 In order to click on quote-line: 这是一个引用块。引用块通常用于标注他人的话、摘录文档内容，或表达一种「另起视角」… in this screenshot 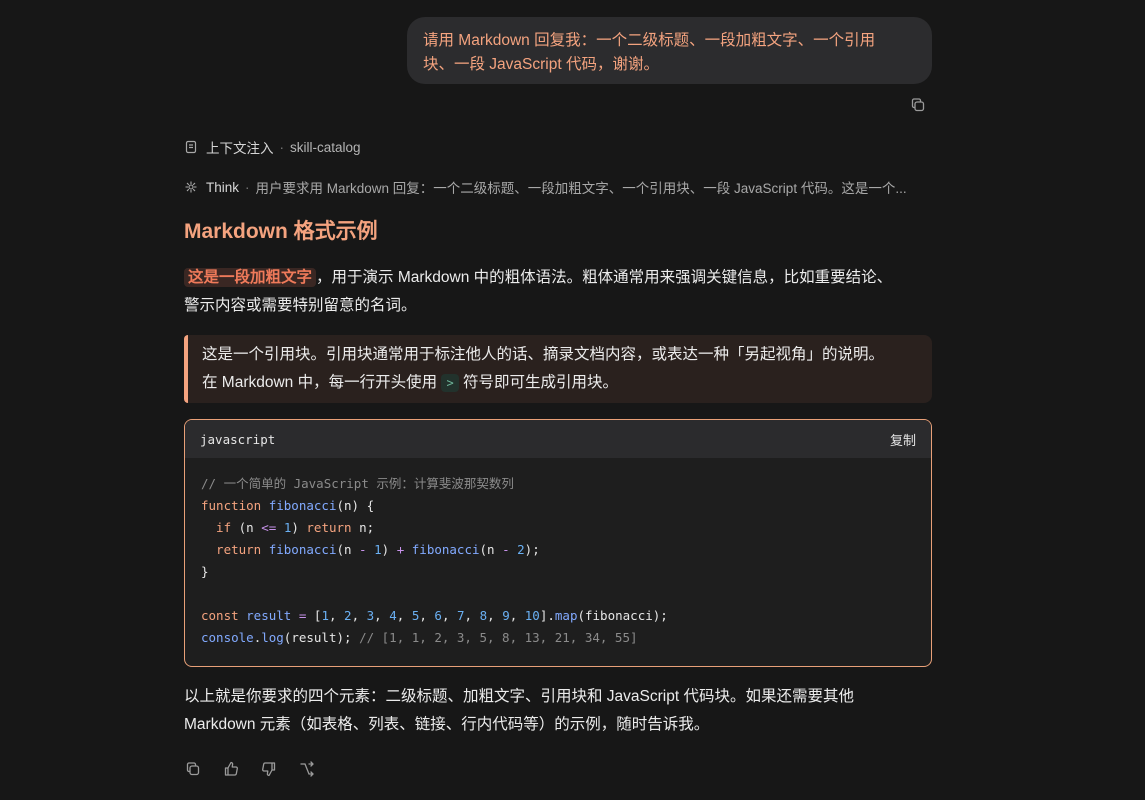, I will do `click(543, 354)`.